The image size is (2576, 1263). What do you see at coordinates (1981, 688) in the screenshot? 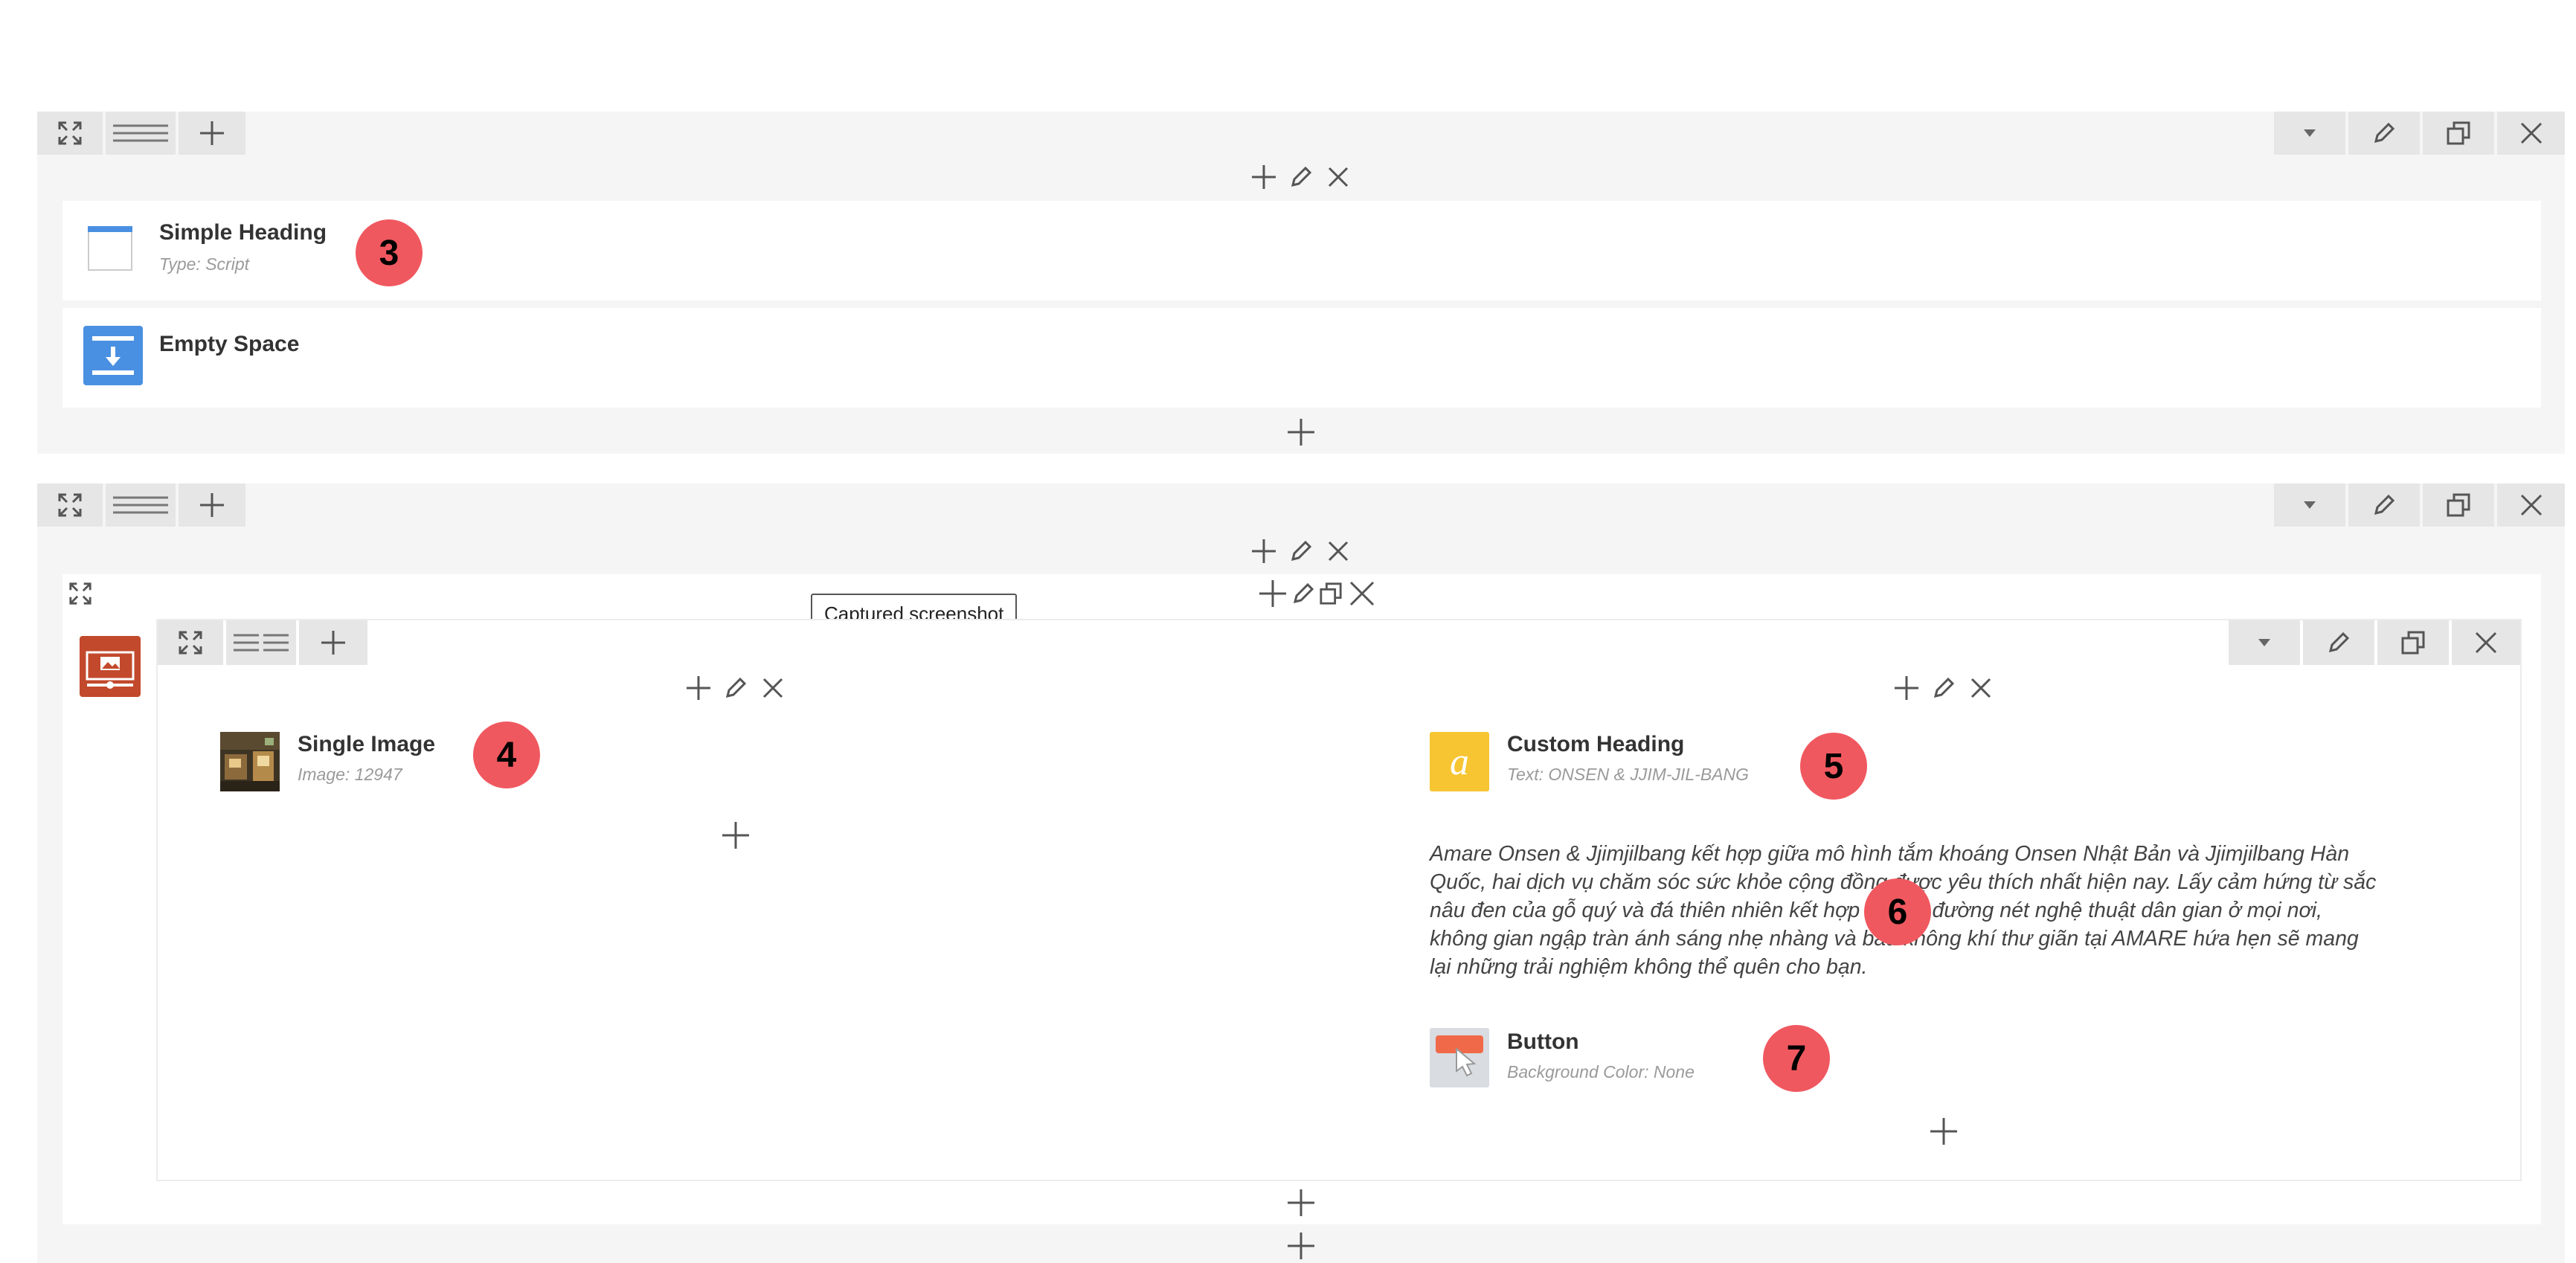
I see `right-column-delete-icon` at bounding box center [1981, 688].